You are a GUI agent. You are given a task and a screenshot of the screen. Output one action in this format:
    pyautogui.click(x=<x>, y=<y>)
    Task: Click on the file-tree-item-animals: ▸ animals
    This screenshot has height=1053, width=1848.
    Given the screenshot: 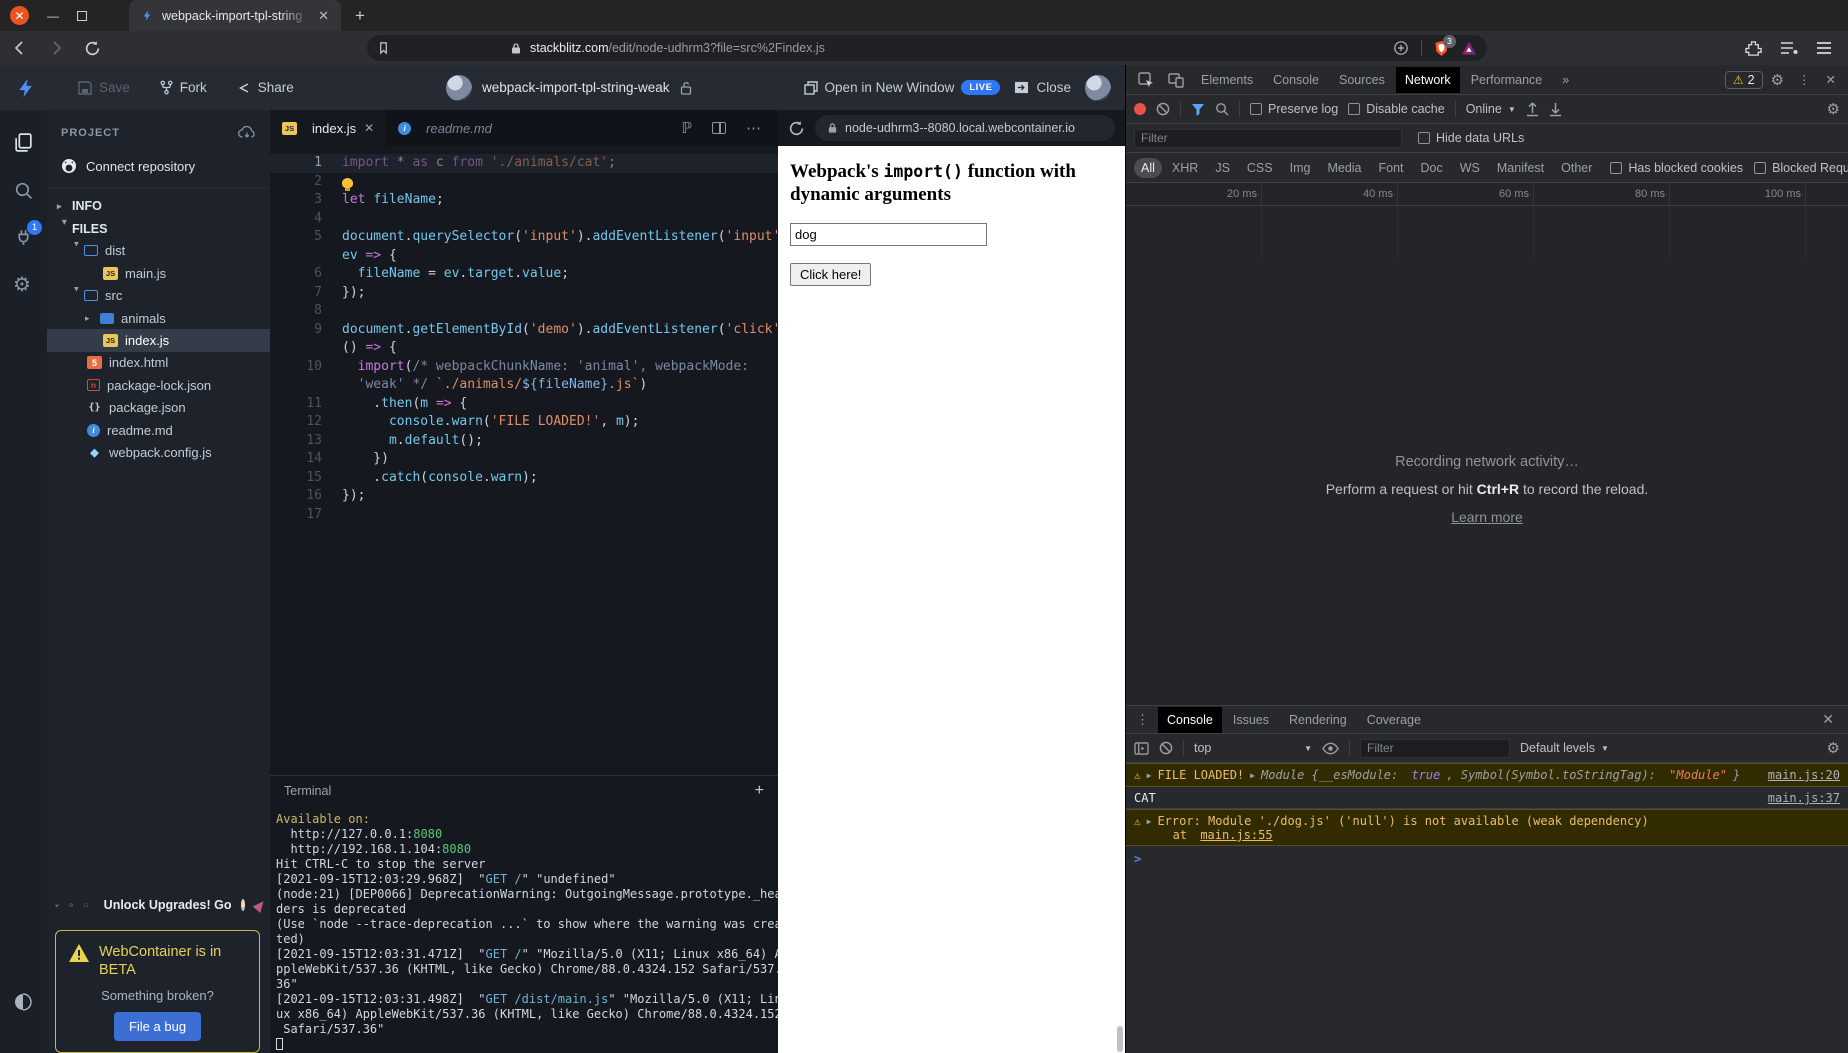 What is the action you would take?
    pyautogui.click(x=158, y=318)
    